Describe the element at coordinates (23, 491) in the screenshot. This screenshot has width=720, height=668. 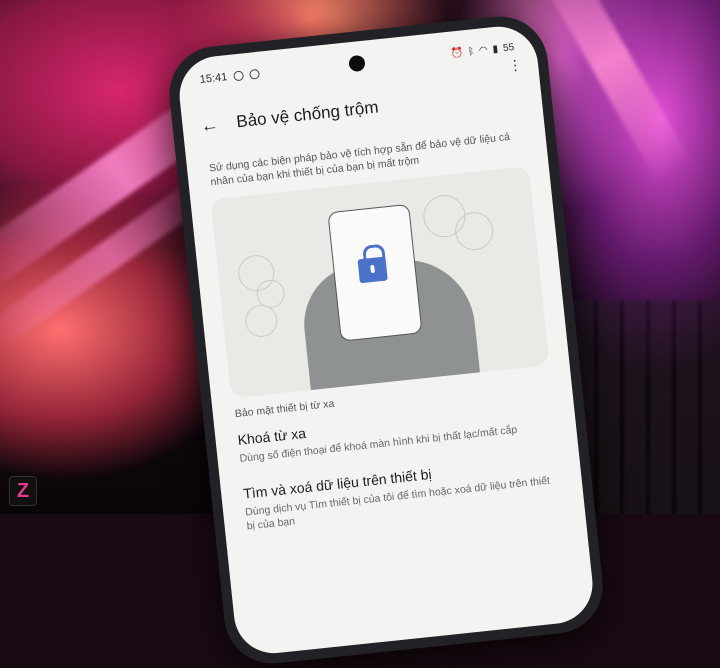
I see `site-logo: Z` at that location.